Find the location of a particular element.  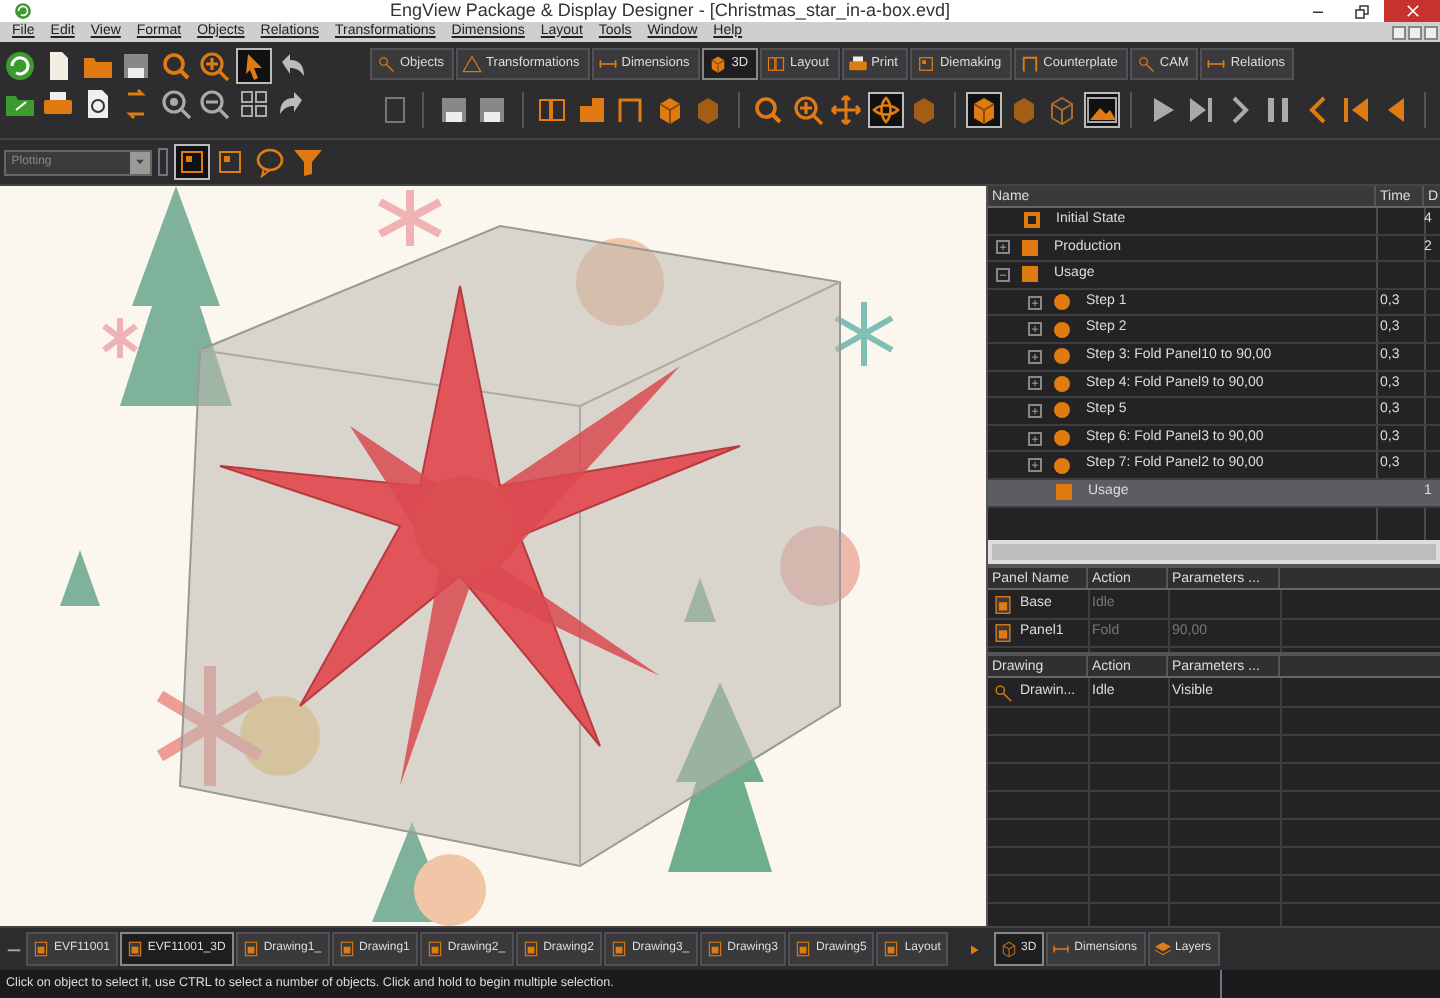

solid-cube-icon is located at coordinates (984, 110).